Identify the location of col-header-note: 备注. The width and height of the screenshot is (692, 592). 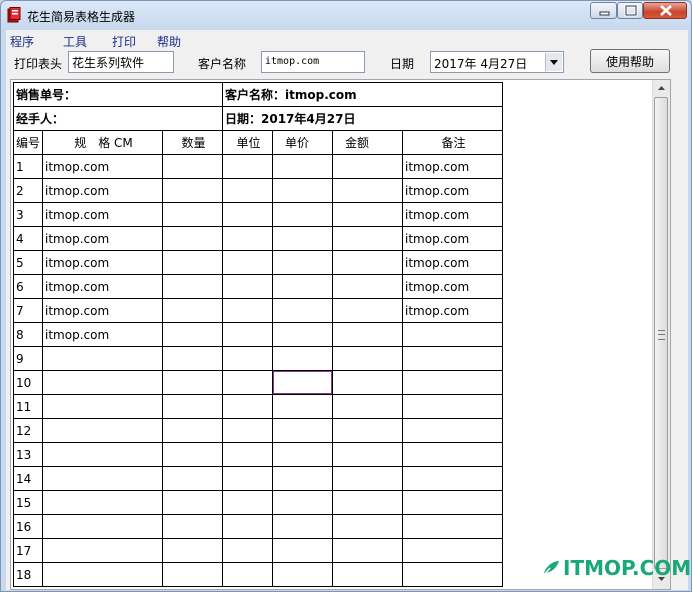
(452, 142).